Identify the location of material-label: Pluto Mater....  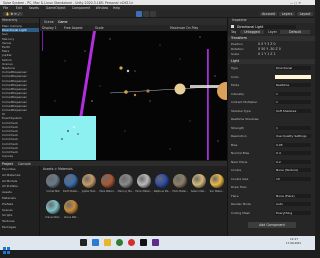
(180, 191).